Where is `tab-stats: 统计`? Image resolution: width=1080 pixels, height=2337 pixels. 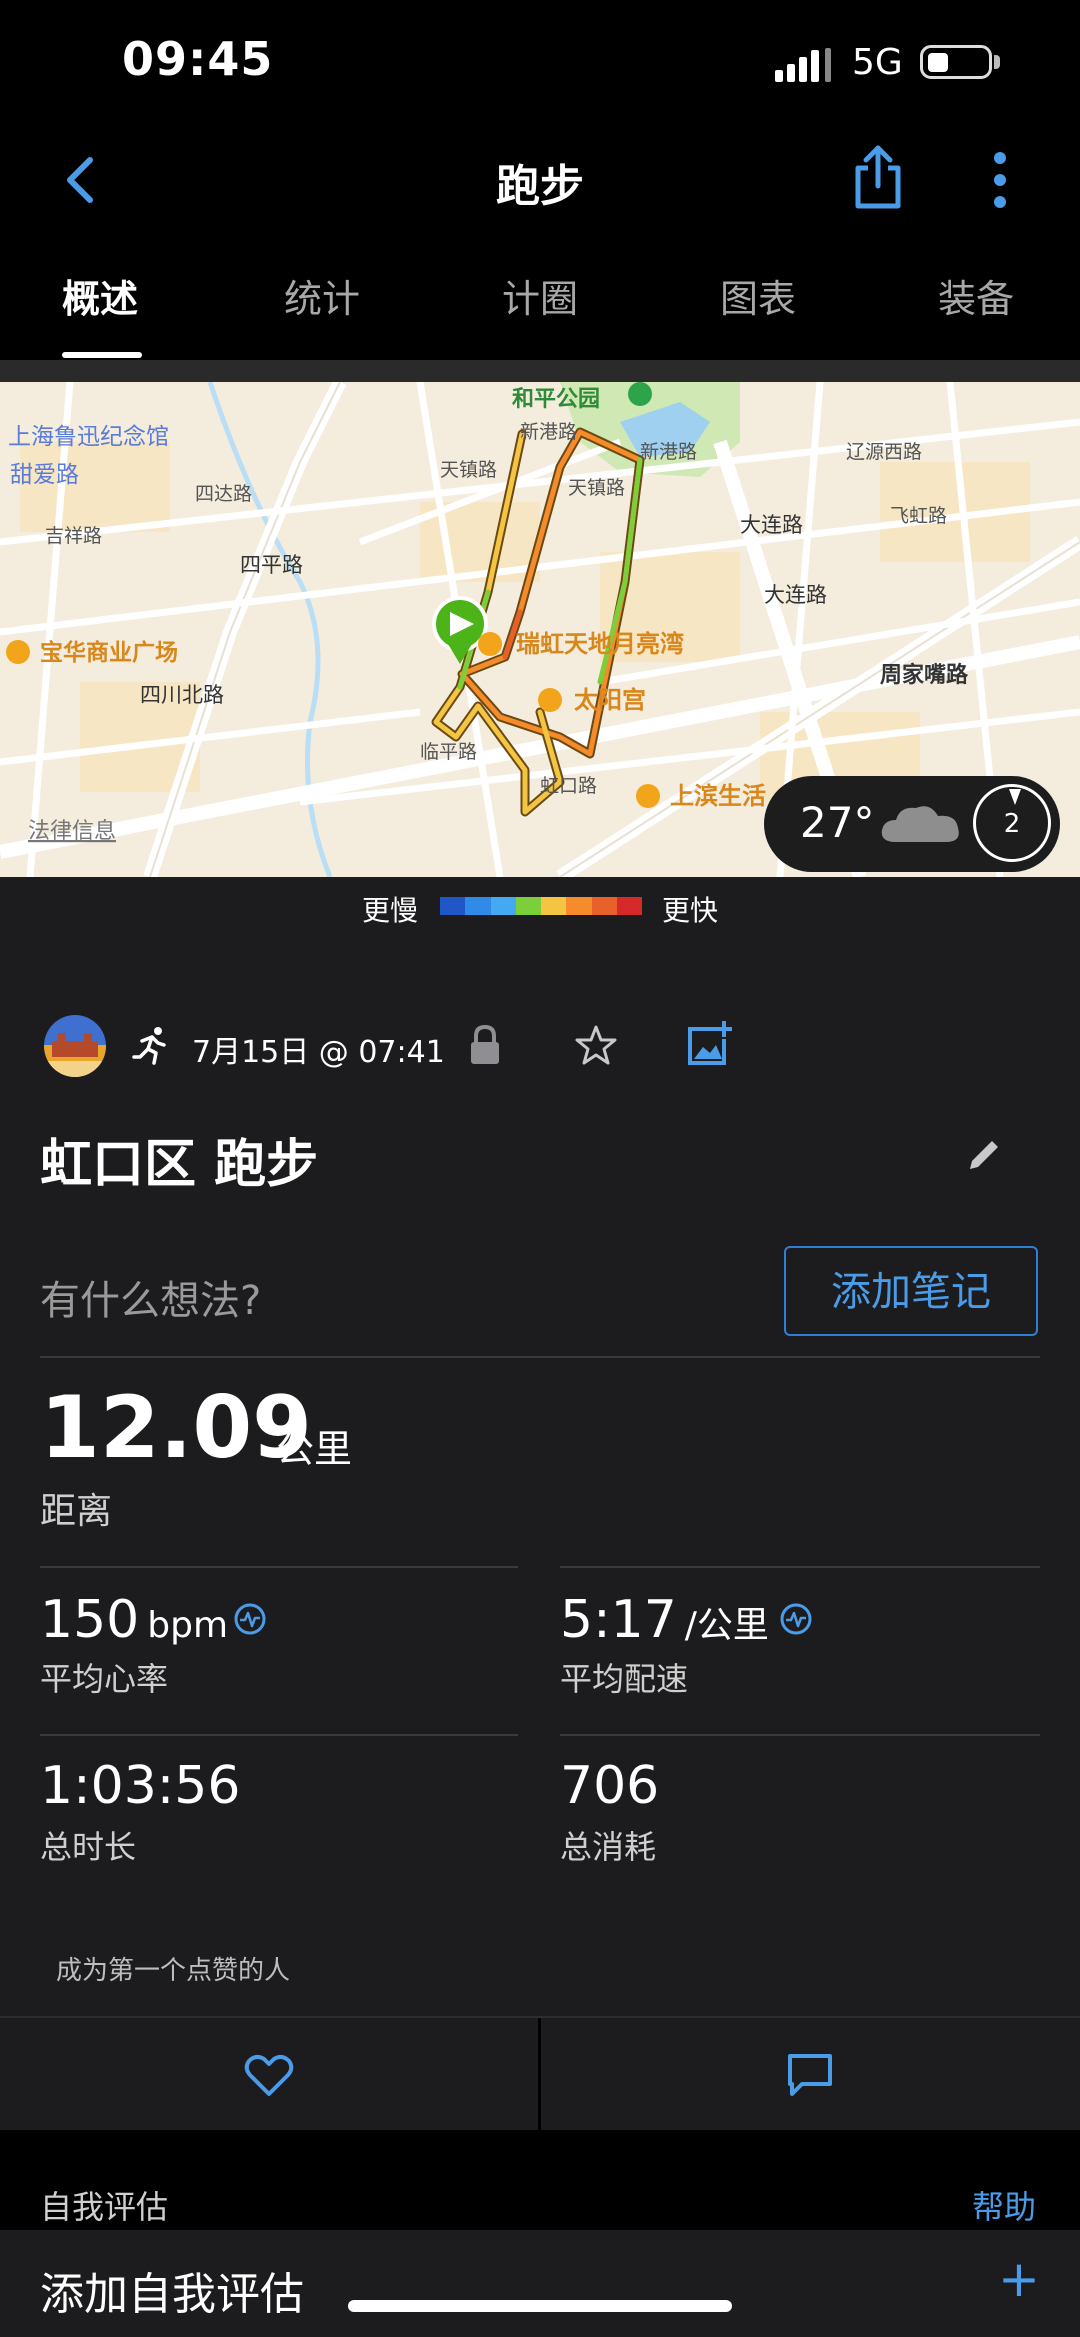
tab-stats: 统计 is located at coordinates (322, 295).